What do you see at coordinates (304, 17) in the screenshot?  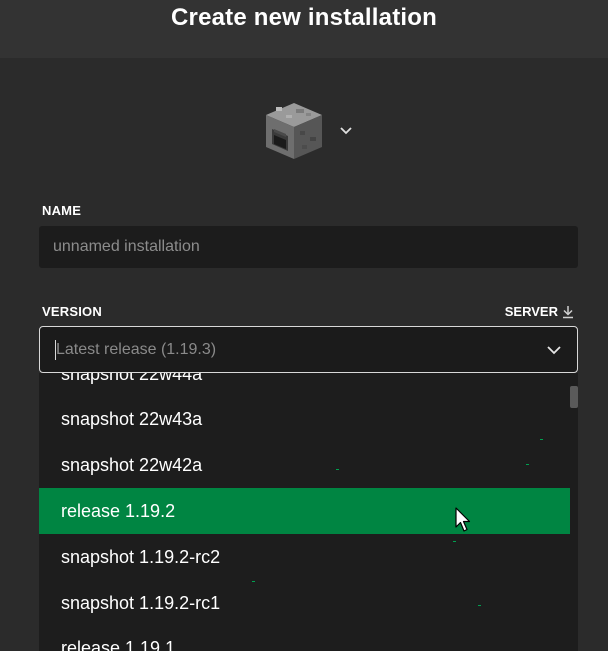 I see `dialog-title: Create new installation` at bounding box center [304, 17].